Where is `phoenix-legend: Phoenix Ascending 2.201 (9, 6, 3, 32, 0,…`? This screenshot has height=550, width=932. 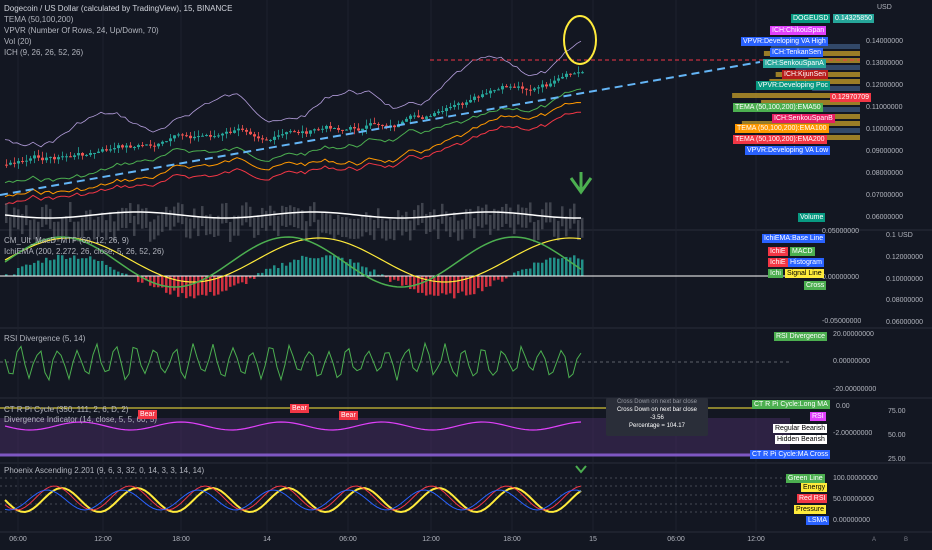 phoenix-legend: Phoenix Ascending 2.201 (9, 6, 3, 32, 0,… is located at coordinates (104, 471).